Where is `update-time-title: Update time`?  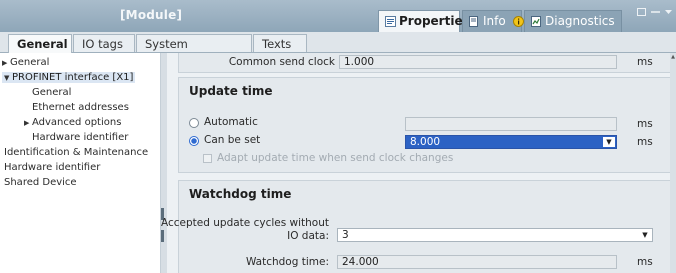 update-time-title: Update time is located at coordinates (231, 91).